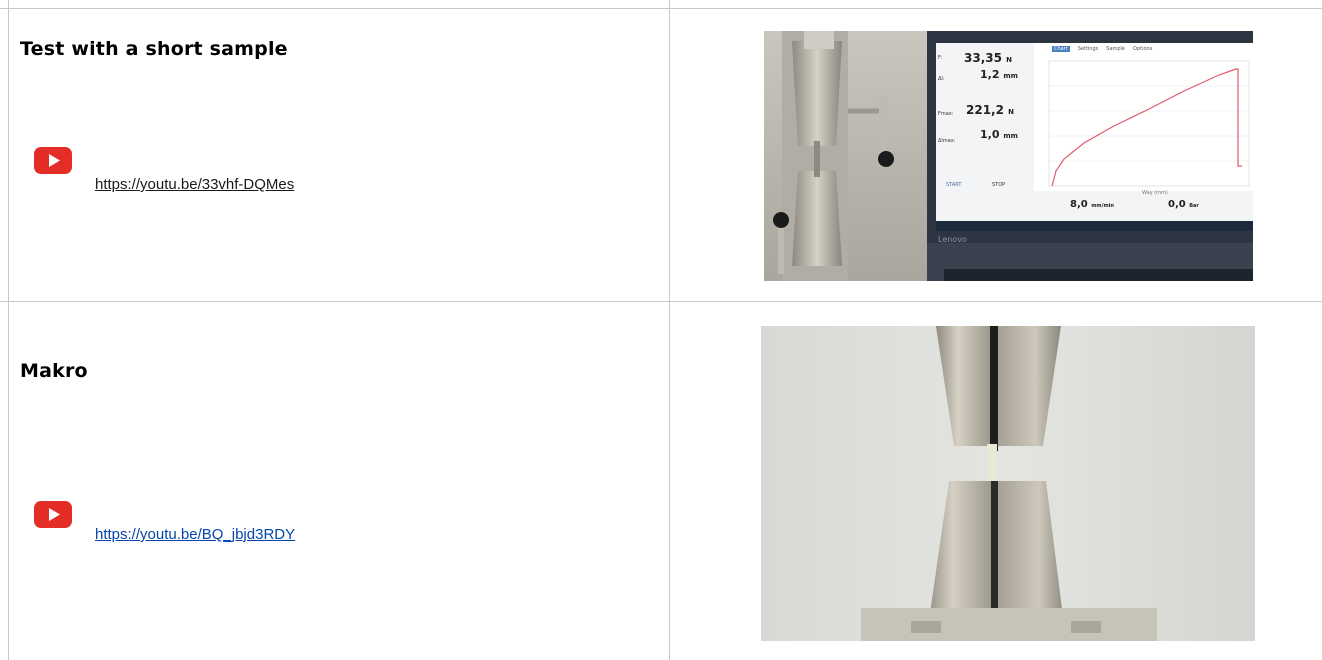 This screenshot has width=1322, height=660. What do you see at coordinates (1143, 49) in the screenshot?
I see `screen-tab-options: Options` at bounding box center [1143, 49].